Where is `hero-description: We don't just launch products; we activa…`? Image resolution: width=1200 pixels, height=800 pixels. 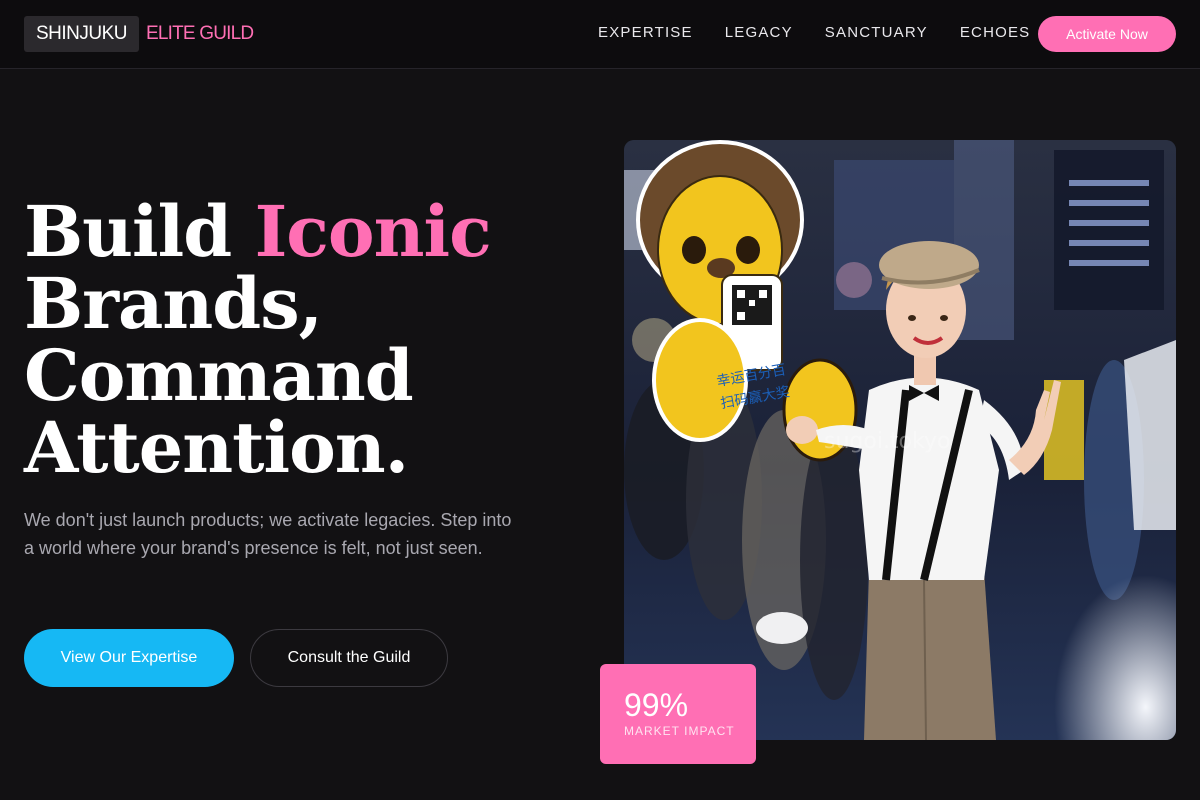 hero-description: We don't just launch products; we activa… is located at coordinates (268, 534).